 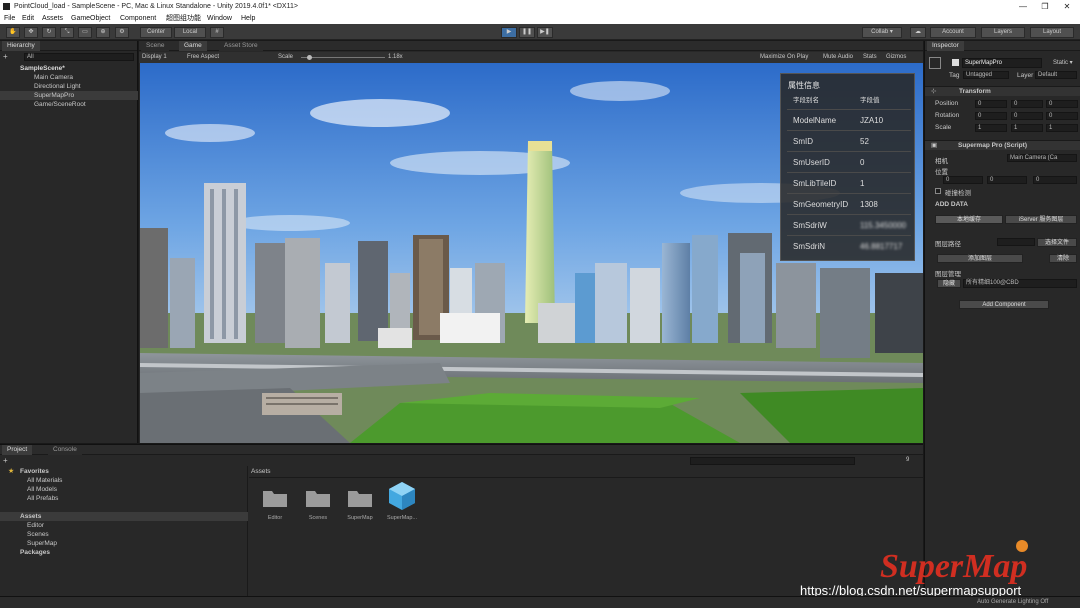 What do you see at coordinates (1004, 304) in the screenshot?
I see `add-component-button: Add Component` at bounding box center [1004, 304].